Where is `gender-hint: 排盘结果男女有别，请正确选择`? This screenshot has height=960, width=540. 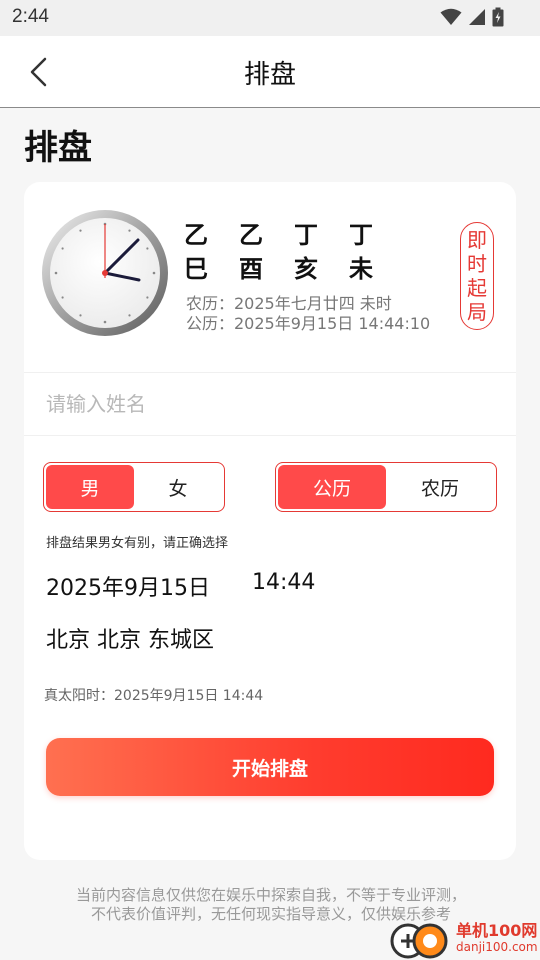 gender-hint: 排盘结果男女有别，请正确选择 is located at coordinates (137, 543).